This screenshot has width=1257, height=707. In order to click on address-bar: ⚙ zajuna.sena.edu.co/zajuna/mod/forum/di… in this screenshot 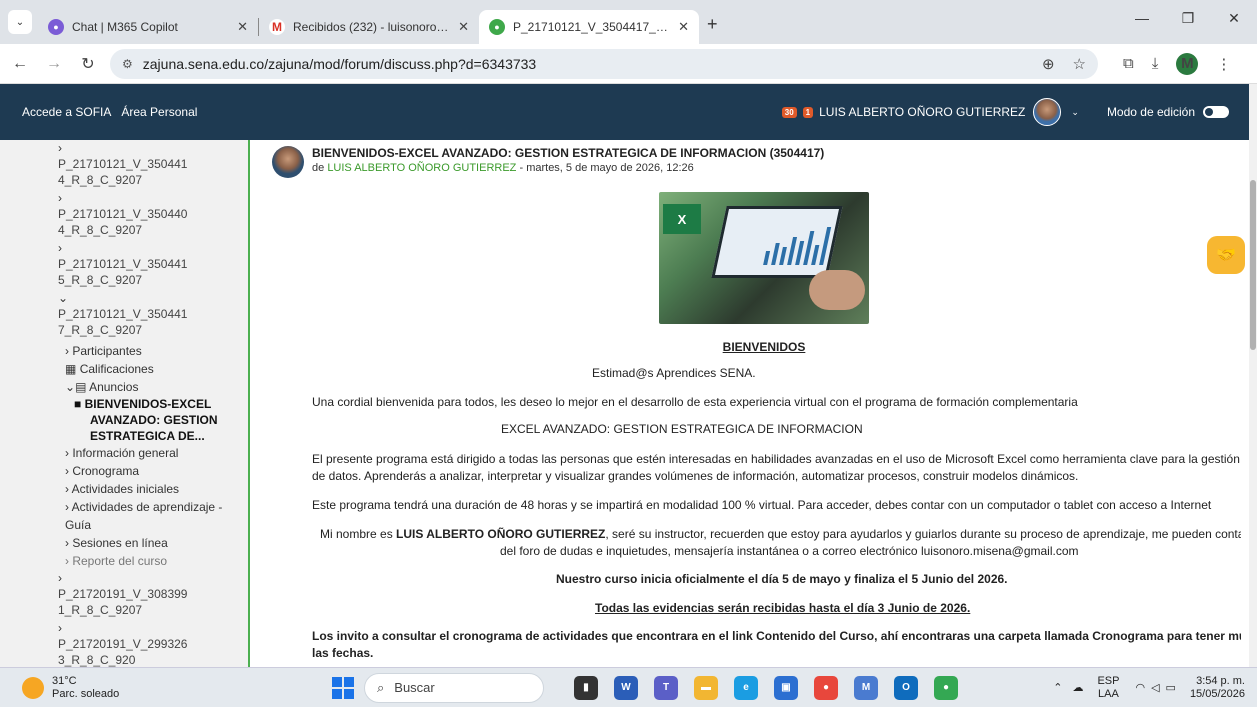, I will do `click(604, 63)`.